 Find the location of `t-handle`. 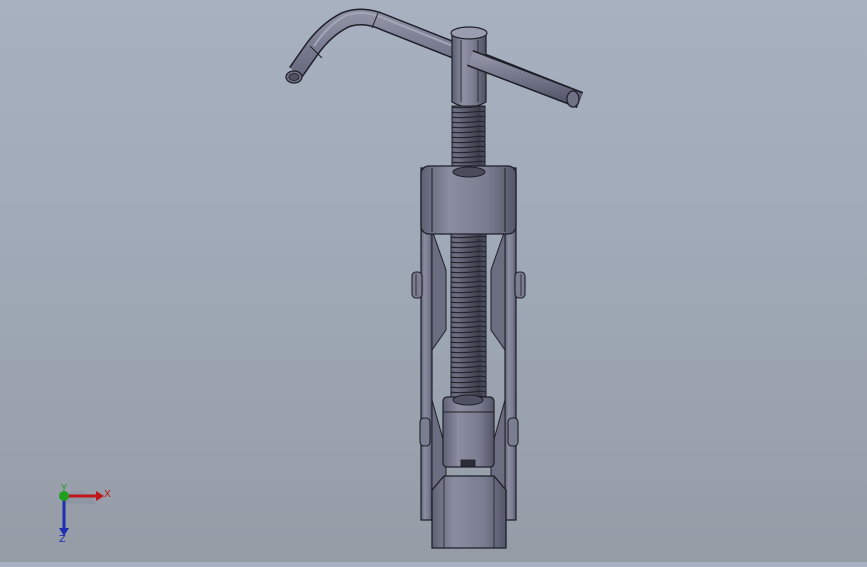

t-handle is located at coordinates (434, 58).